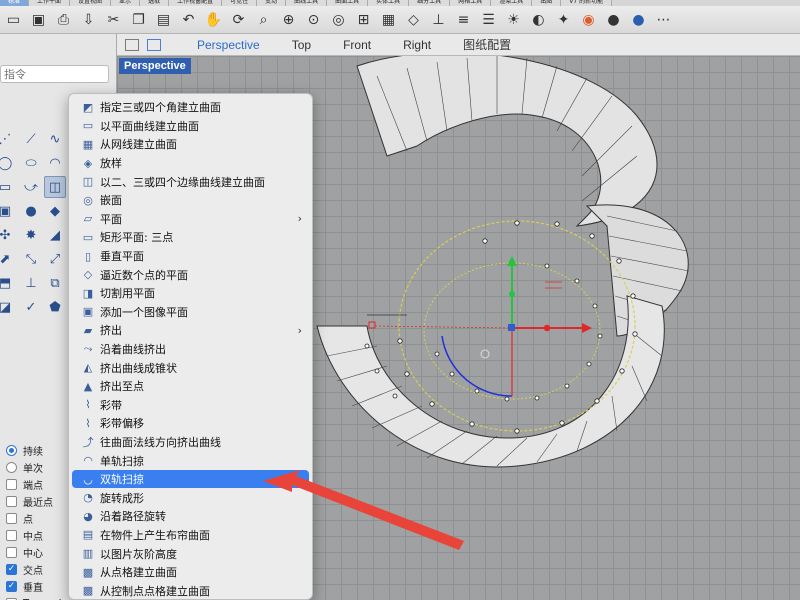 The image size is (800, 600). I want to click on ortho-icon: ⊥, so click(438, 19).